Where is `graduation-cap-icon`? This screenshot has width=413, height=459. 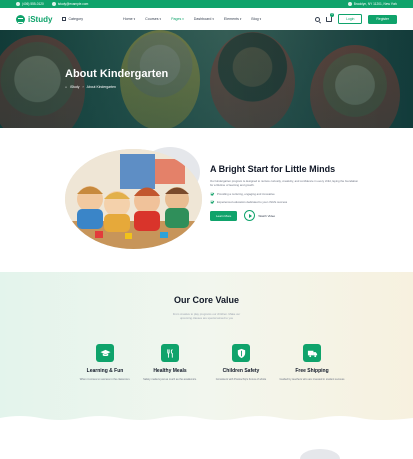 graduation-cap-icon is located at coordinates (105, 352).